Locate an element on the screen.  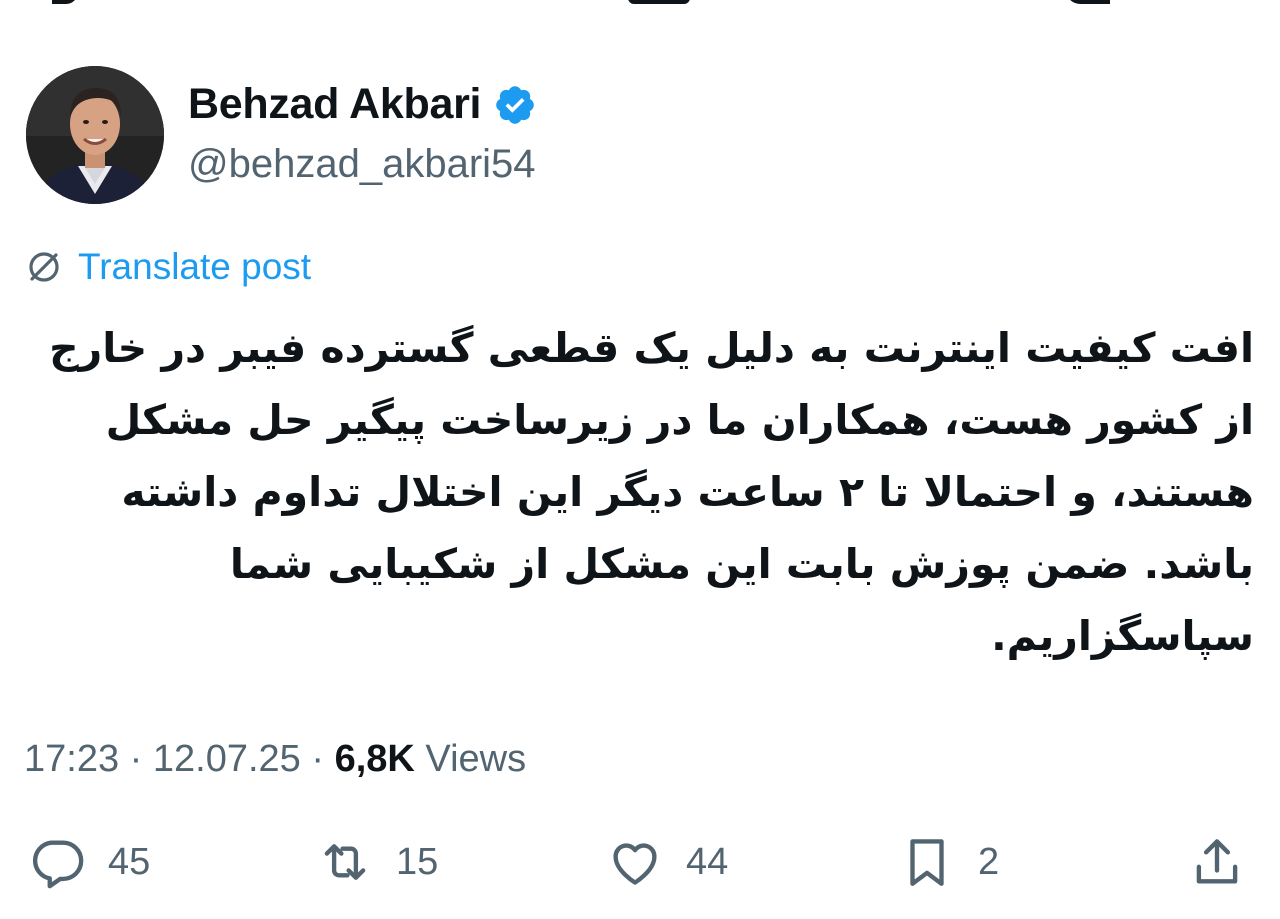
avatar-photo is located at coordinates (95, 135).